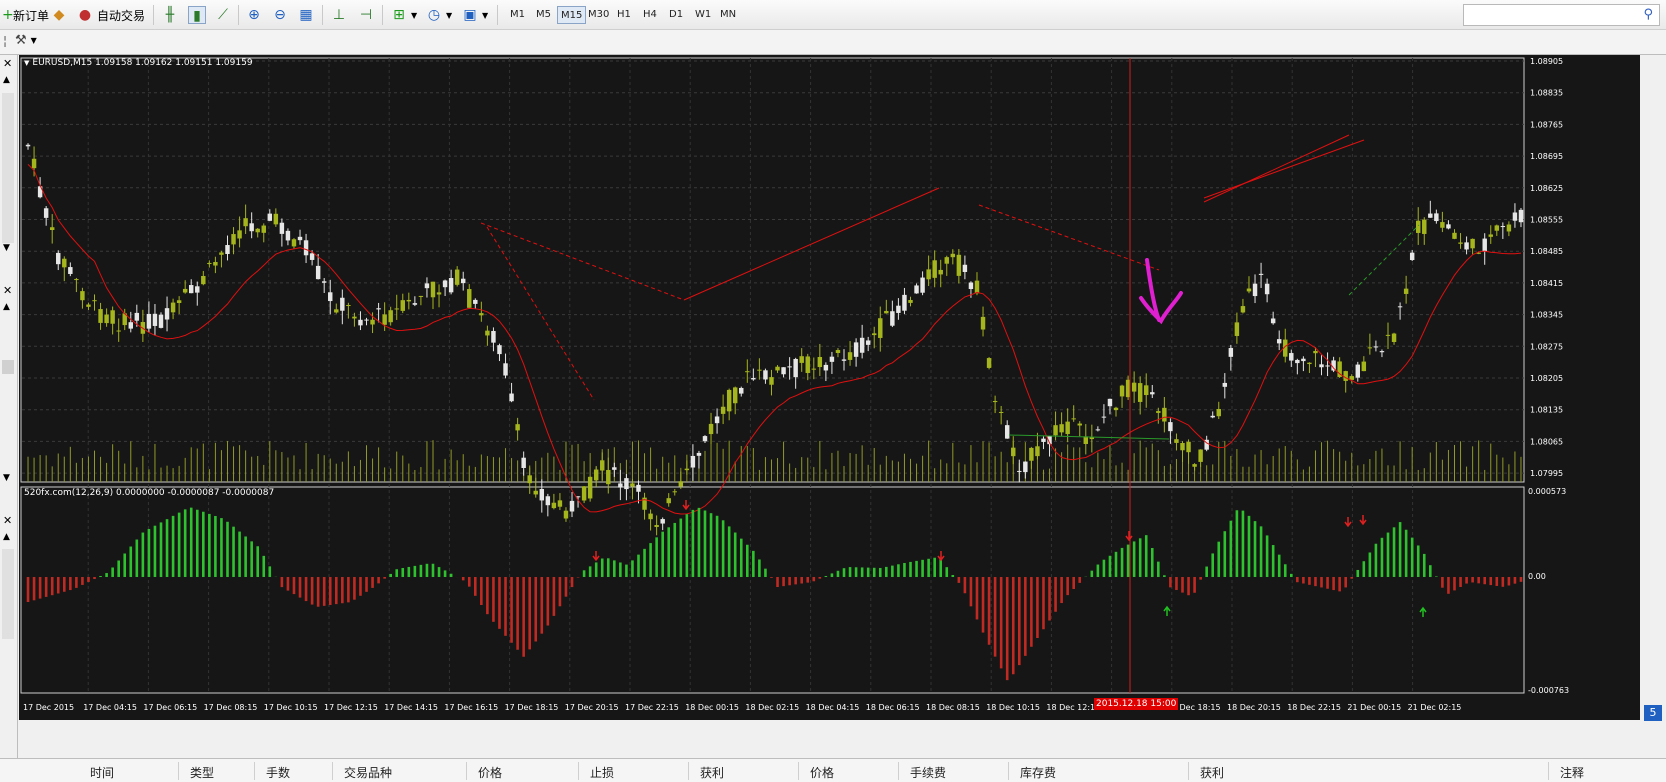 The image size is (1666, 782). Describe the element at coordinates (602, 772) in the screenshot. I see `column-header: 止损` at that location.